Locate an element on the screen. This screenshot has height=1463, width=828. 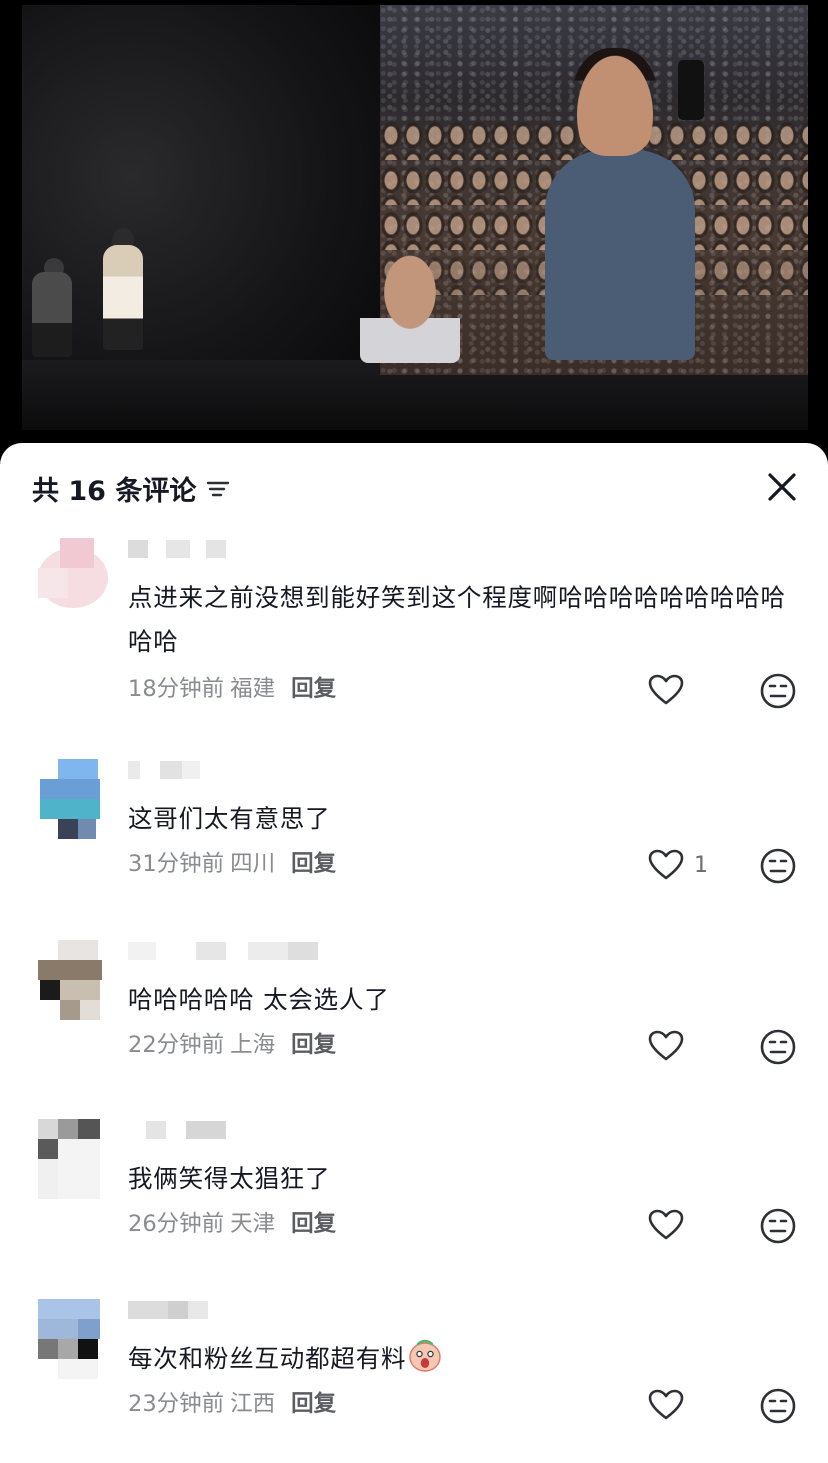
comment-location: 四川 is located at coordinates (253, 864).